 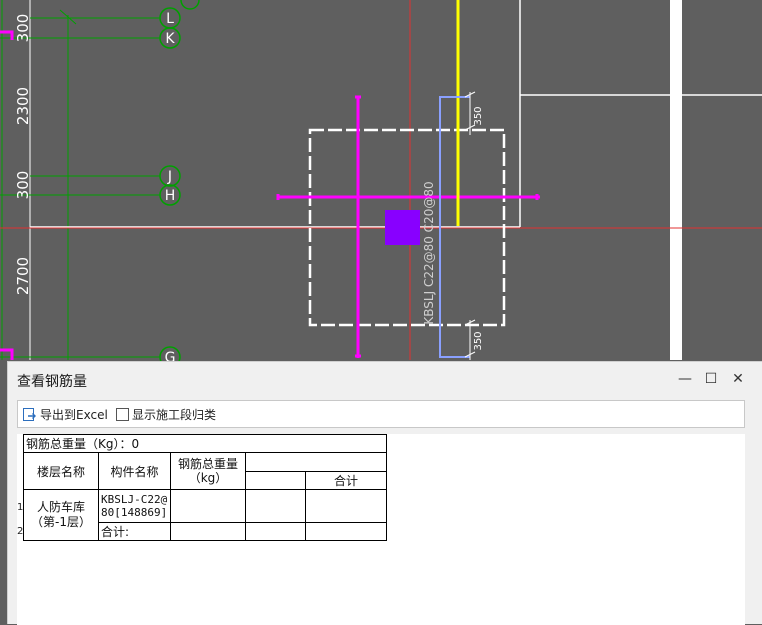 I want to click on axis-label-J: J, so click(x=169, y=177).